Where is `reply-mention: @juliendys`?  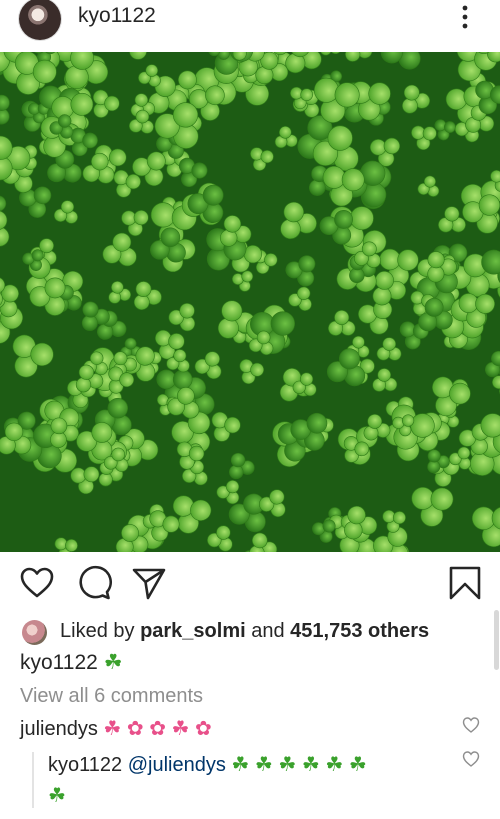 reply-mention: @juliendys is located at coordinates (177, 765).